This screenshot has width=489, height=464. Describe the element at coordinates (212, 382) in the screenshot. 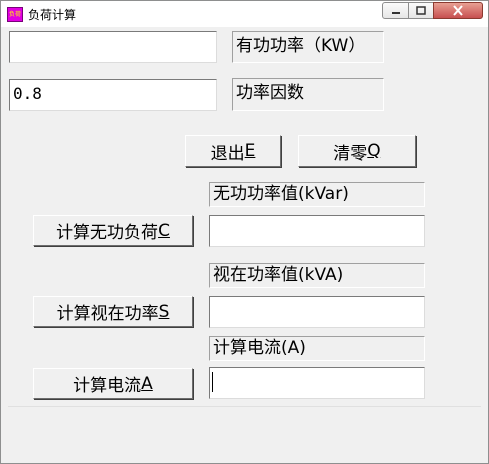

I see `text-caret` at that location.